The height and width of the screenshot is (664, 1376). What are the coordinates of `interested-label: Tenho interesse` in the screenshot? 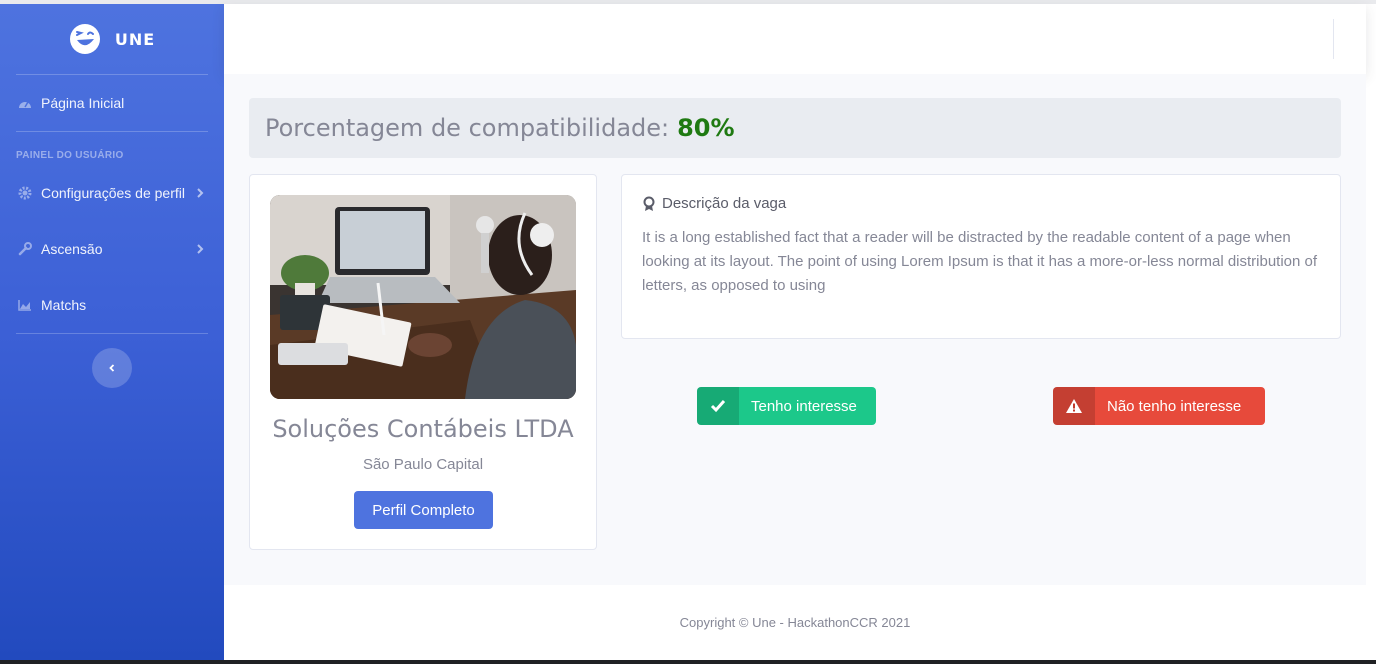 It's located at (804, 406).